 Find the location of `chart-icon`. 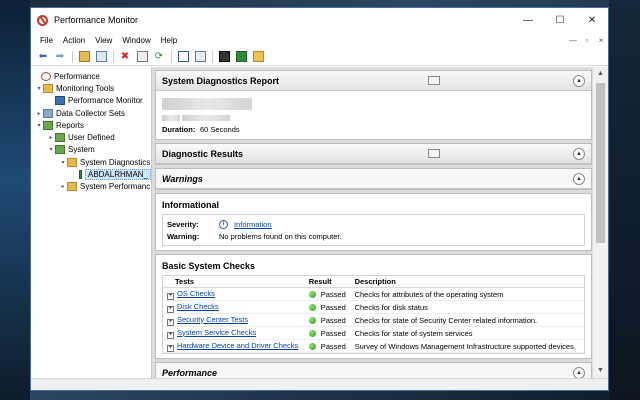

chart-icon is located at coordinates (60, 101).